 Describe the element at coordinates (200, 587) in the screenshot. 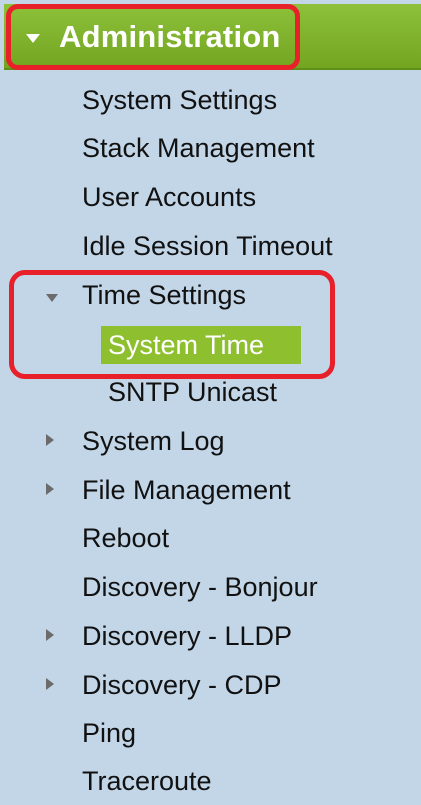

I see `menu-item-discovery-bonjour: Discovery - Bonjour` at that location.